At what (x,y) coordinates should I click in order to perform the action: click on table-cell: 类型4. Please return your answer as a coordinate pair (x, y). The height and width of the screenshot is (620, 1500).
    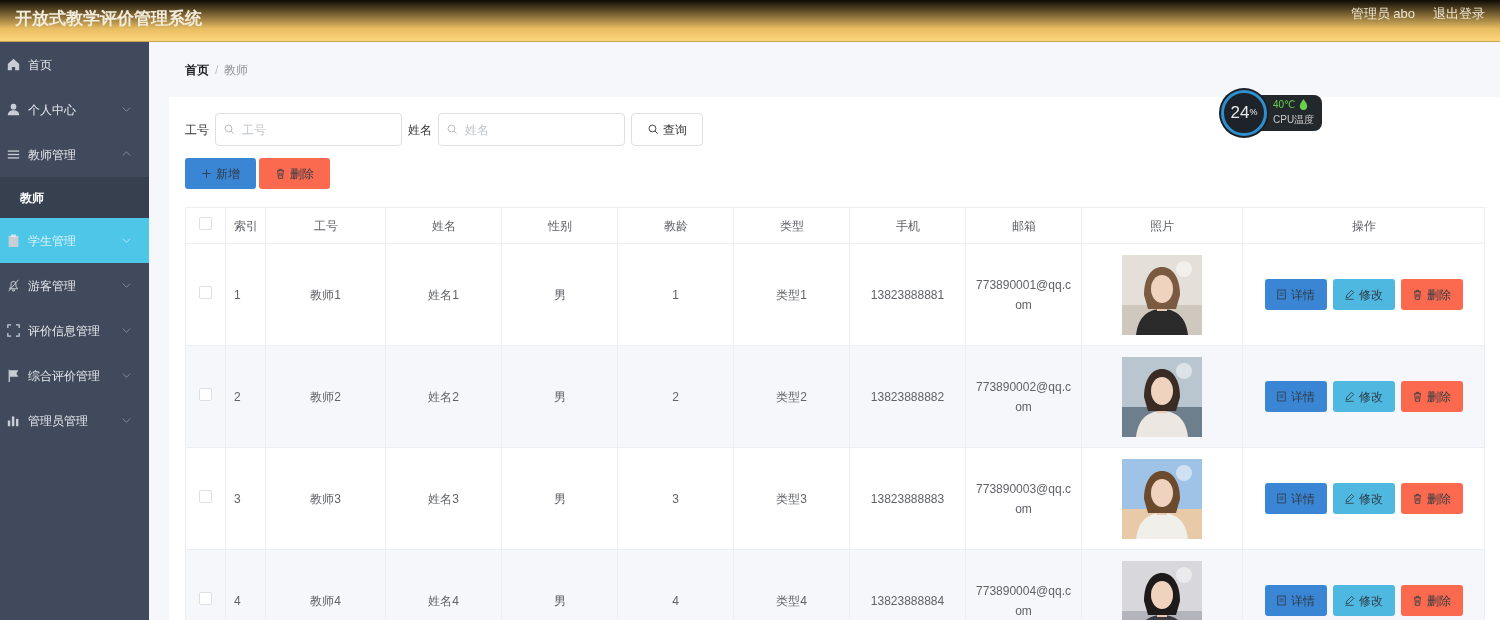
    Looking at the image, I should click on (791, 600).